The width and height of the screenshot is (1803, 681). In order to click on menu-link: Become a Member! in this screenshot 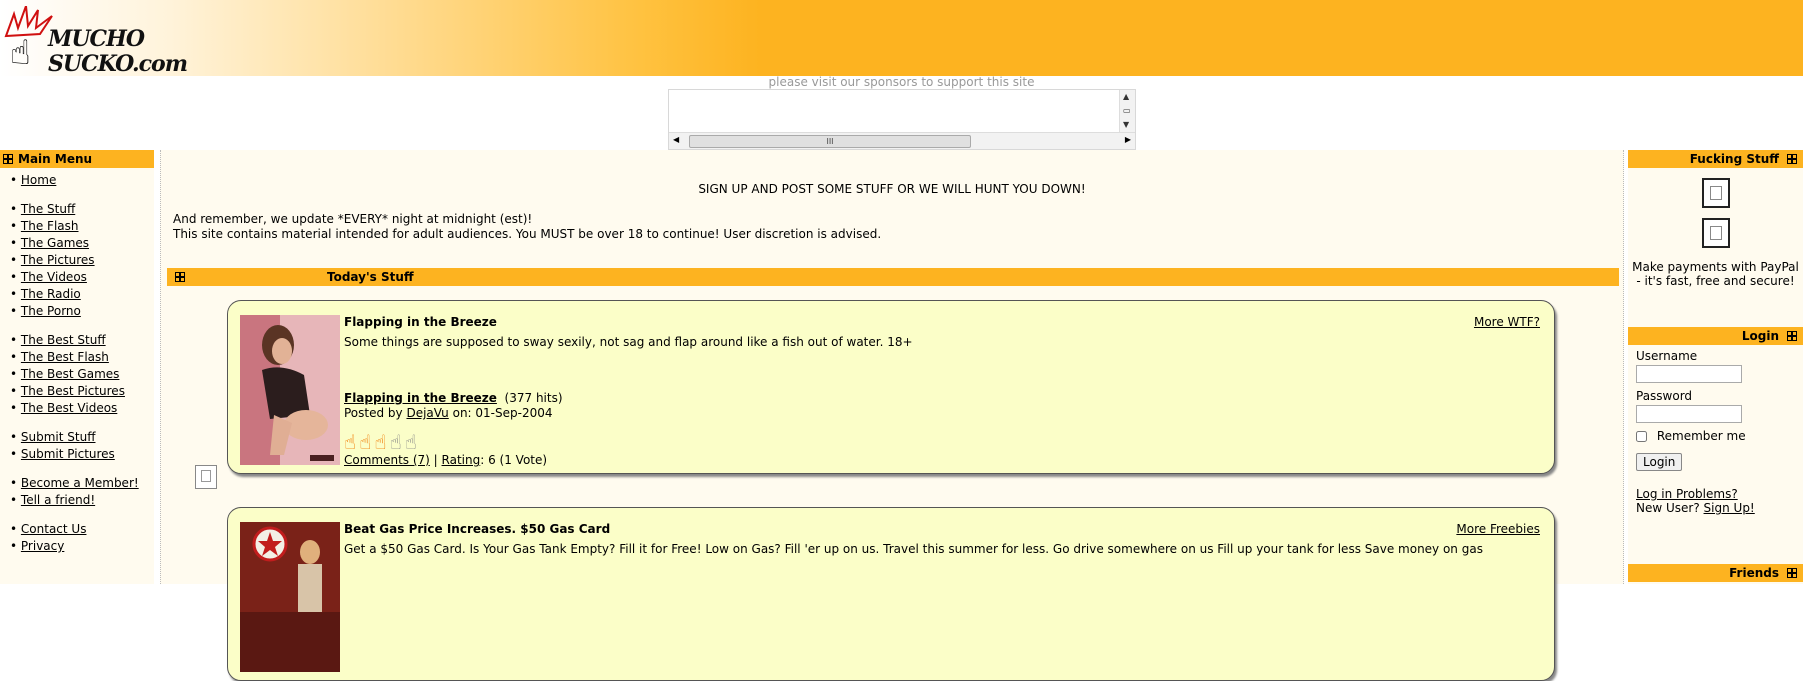, I will do `click(80, 483)`.